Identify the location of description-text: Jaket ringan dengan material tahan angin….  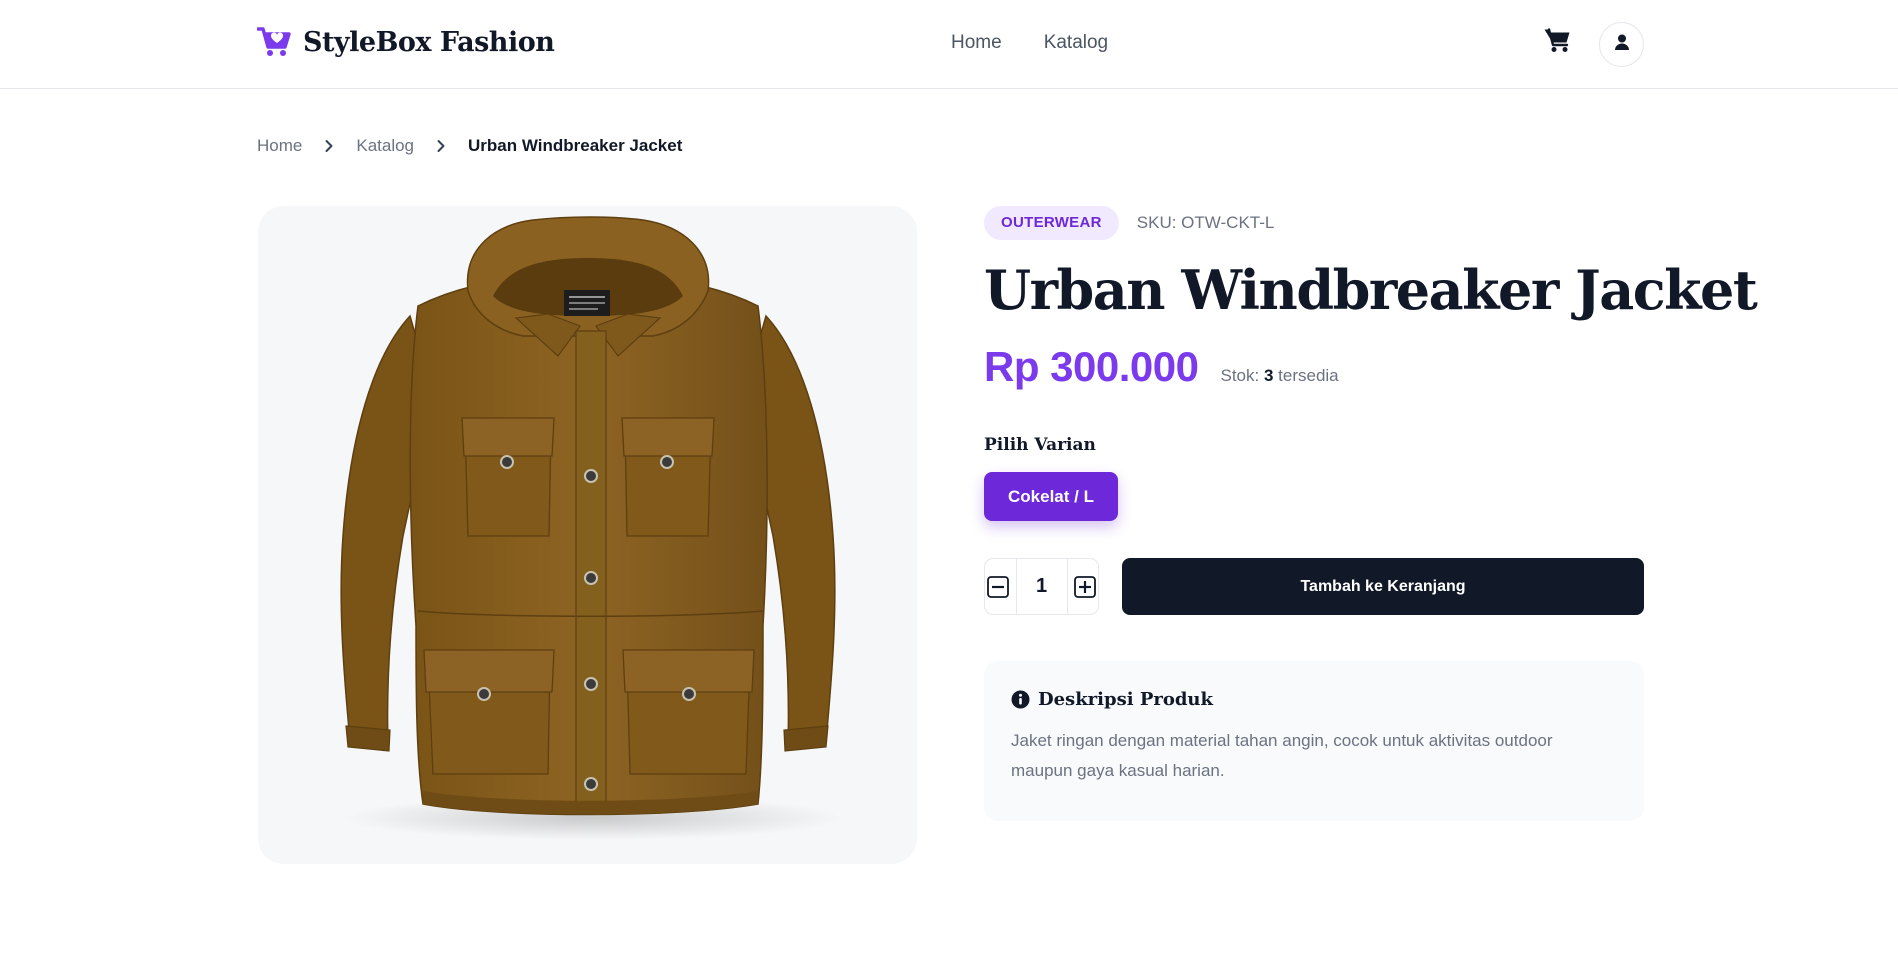
(1282, 755).